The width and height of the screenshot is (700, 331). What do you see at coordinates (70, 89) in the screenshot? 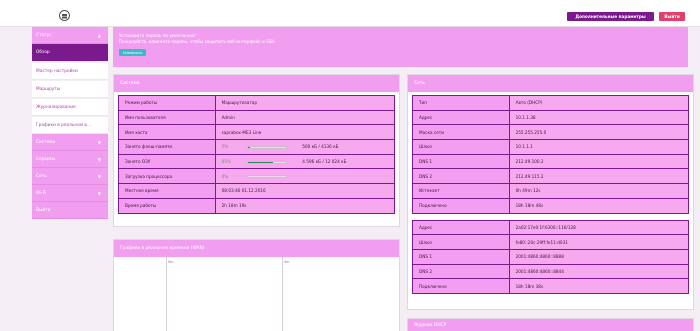
I see `sidebar-item-routes: Маршруты` at bounding box center [70, 89].